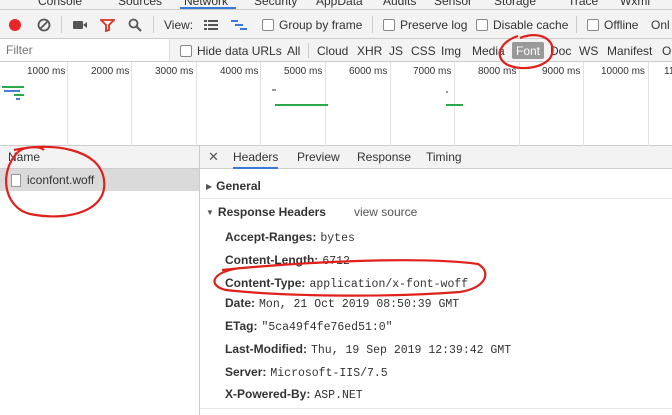 This screenshot has height=415, width=672. I want to click on header-row: ETag: "5ca49f4fe76ed51:0", so click(309, 326).